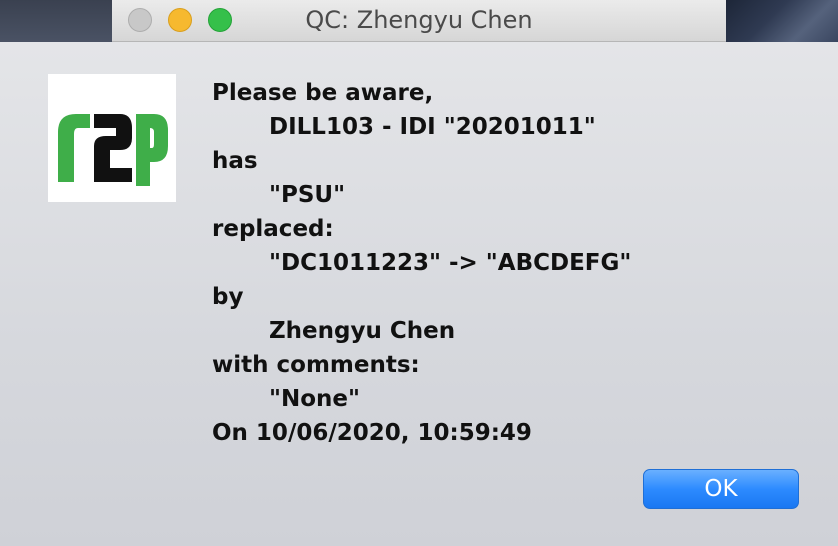  What do you see at coordinates (228, 297) in the screenshot?
I see `message-line-by: by` at bounding box center [228, 297].